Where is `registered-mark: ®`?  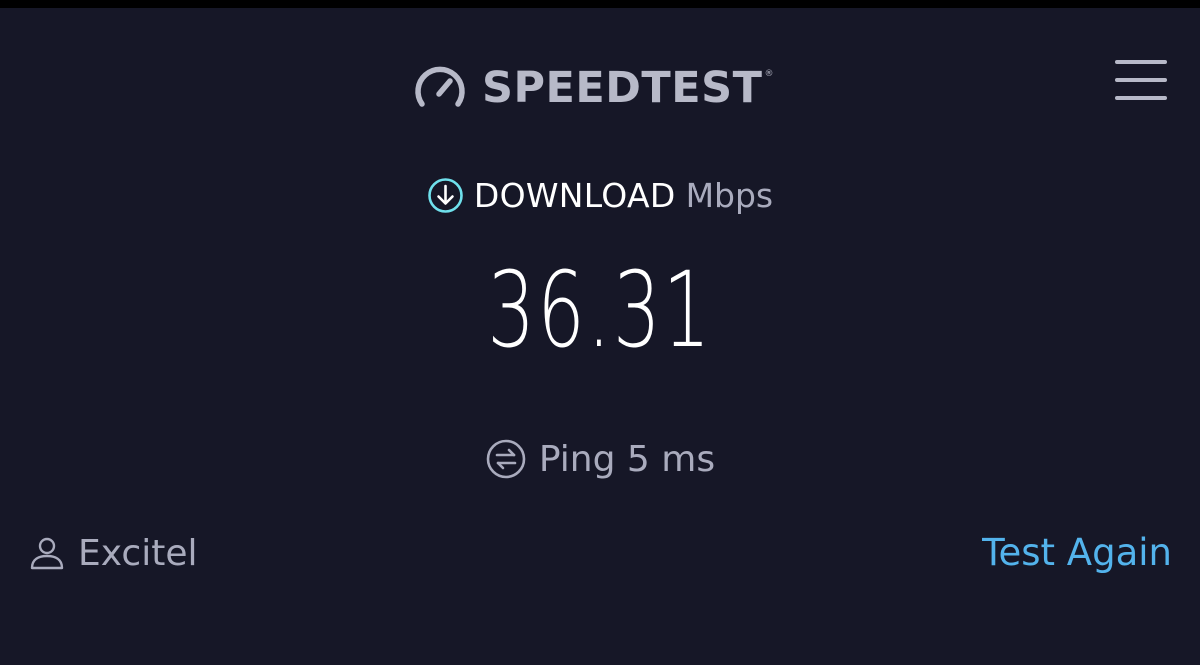 registered-mark: ® is located at coordinates (769, 74).